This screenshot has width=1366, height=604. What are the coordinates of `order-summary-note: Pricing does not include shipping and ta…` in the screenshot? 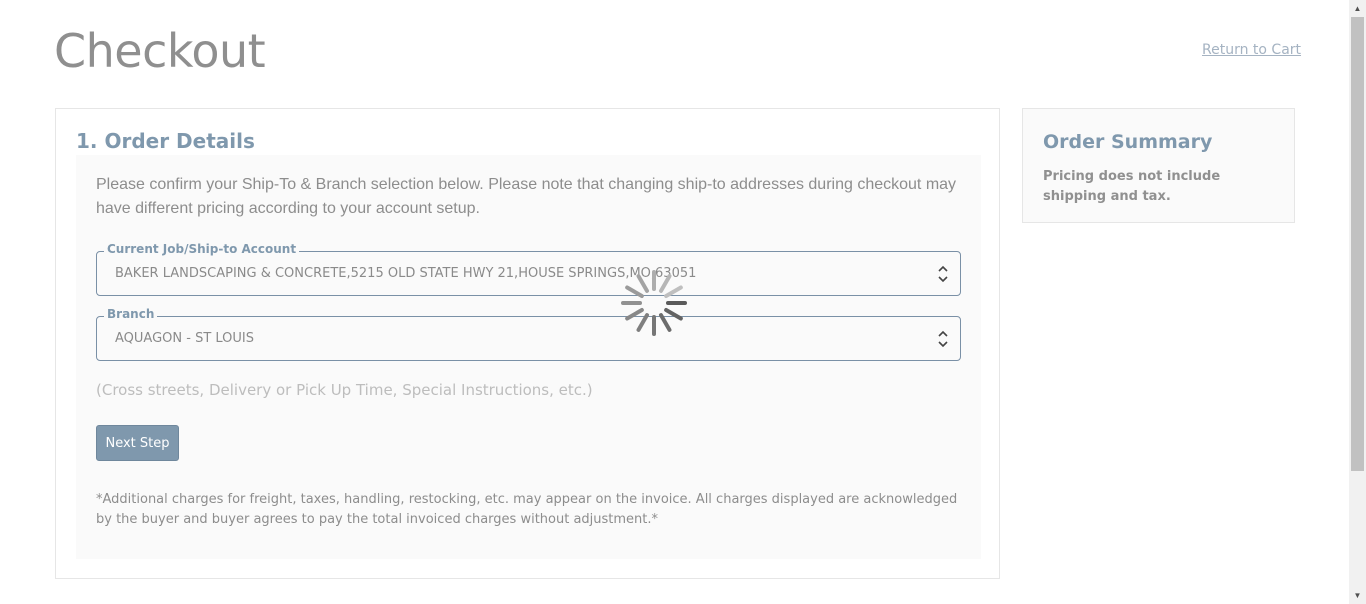 It's located at (1132, 186).